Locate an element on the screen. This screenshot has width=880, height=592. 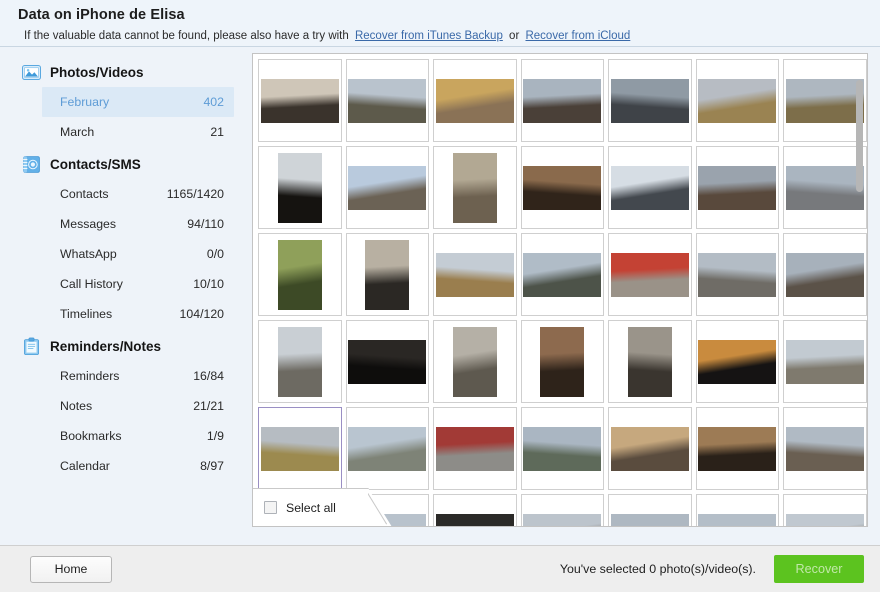
grid-scrollbar-thumb is located at coordinates (859, 136).